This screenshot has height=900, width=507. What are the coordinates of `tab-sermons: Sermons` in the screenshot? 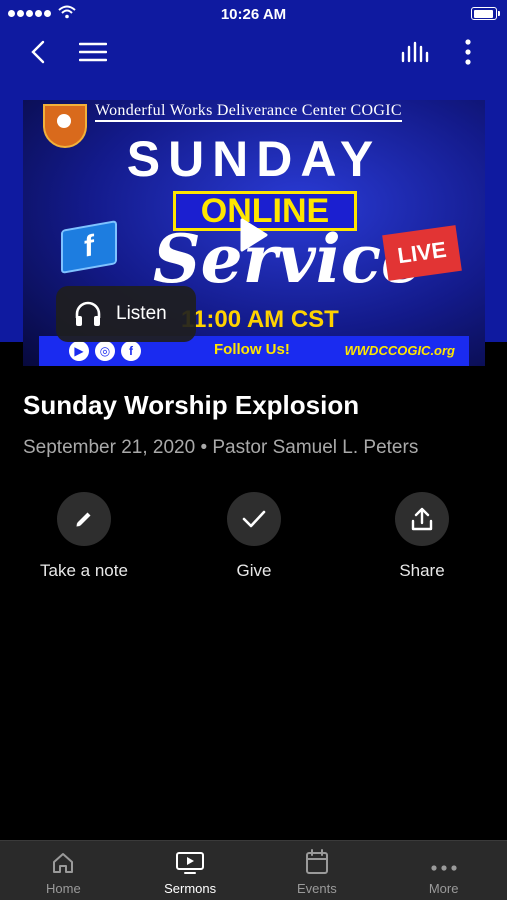 It's located at (190, 870).